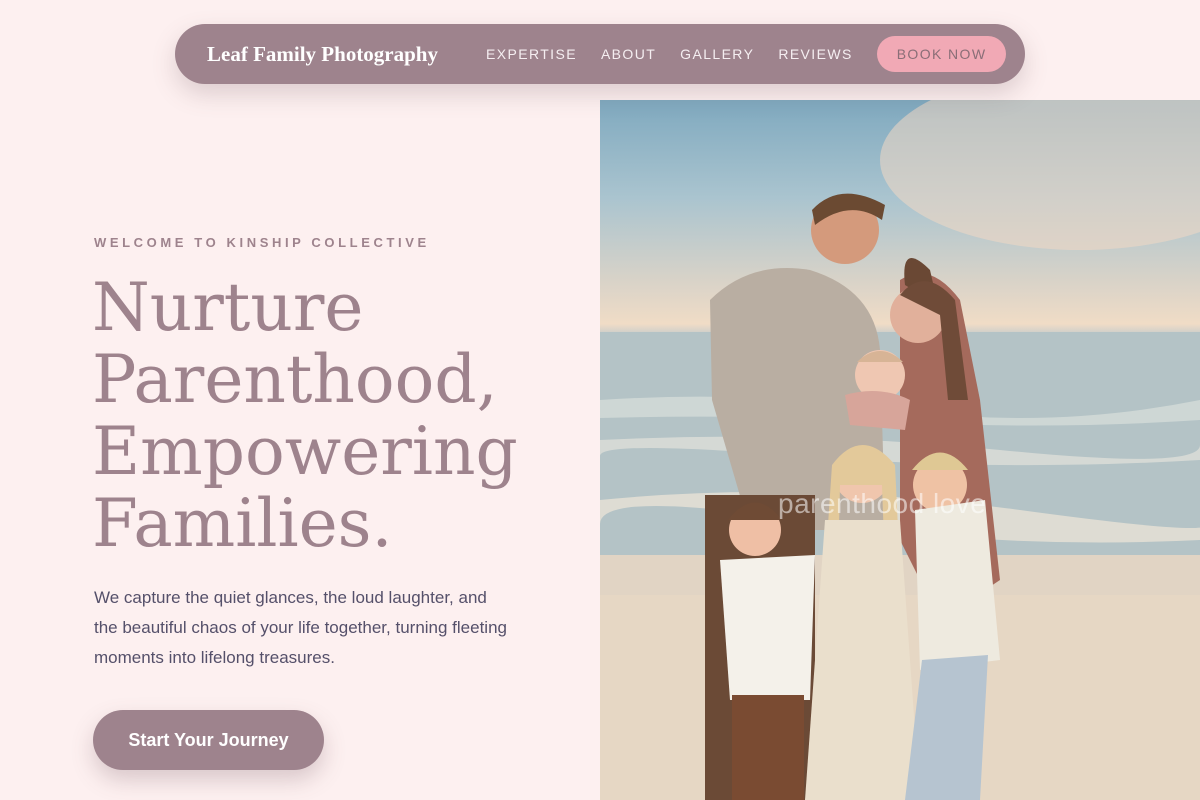 Image resolution: width=1200 pixels, height=800 pixels. Describe the element at coordinates (531, 54) in the screenshot. I see `nav-link-expertise: EXPERTISE` at that location.